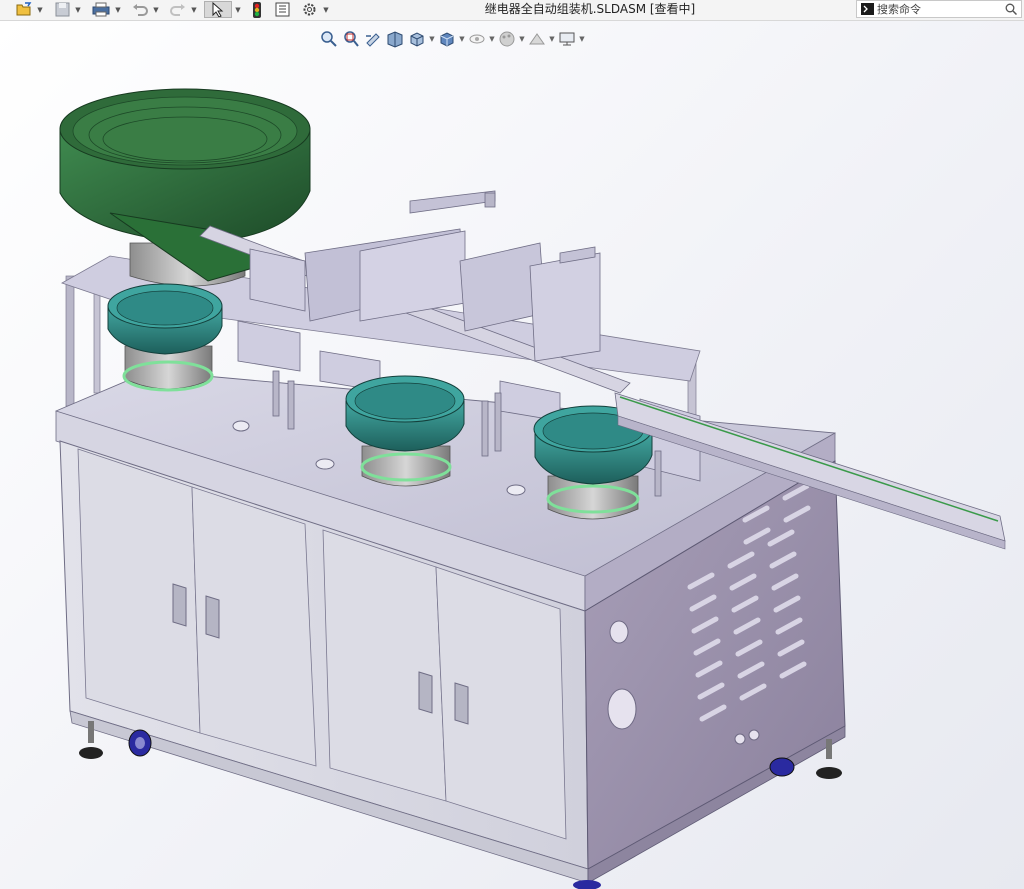 Image resolution: width=1024 pixels, height=889 pixels. I want to click on open-file-icon, so click(24, 9).